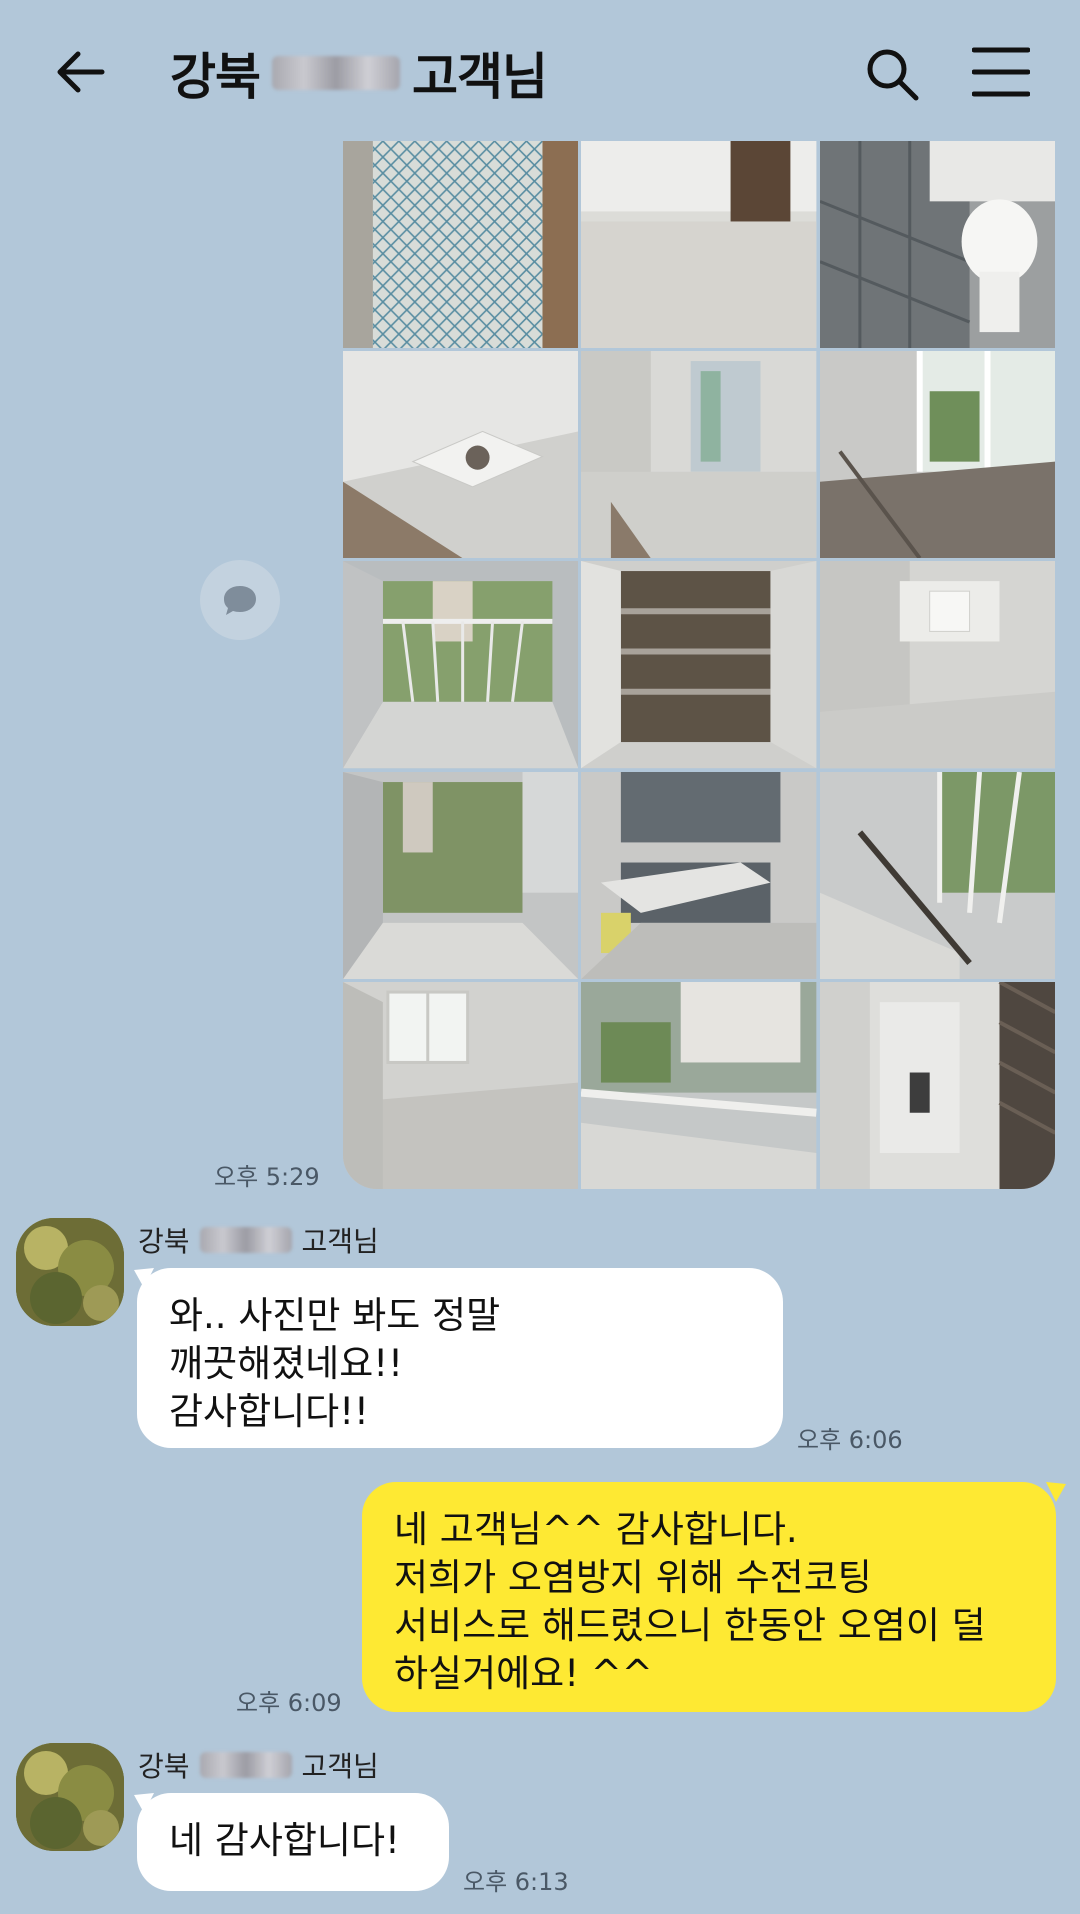  What do you see at coordinates (699, 455) in the screenshot?
I see `photo-room-balcony-door` at bounding box center [699, 455].